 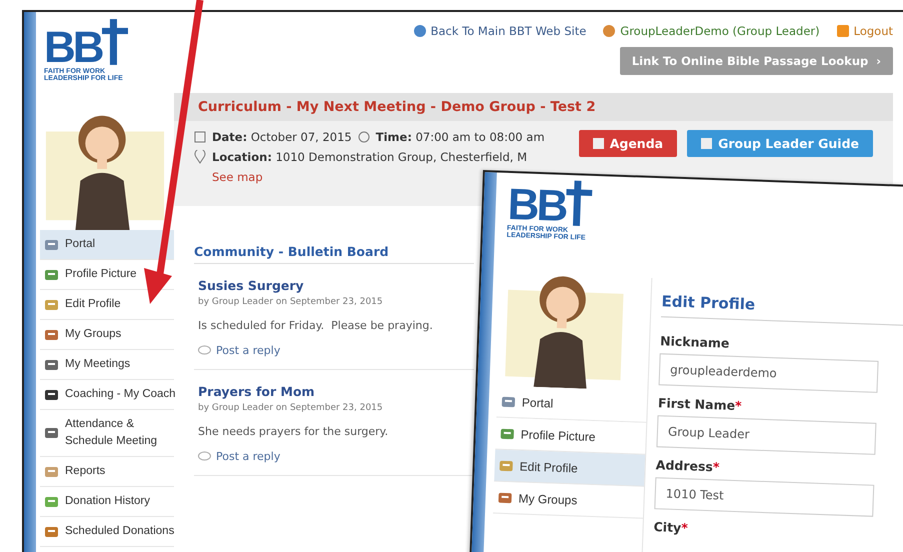 I want to click on field-label: Address*, so click(x=688, y=466).